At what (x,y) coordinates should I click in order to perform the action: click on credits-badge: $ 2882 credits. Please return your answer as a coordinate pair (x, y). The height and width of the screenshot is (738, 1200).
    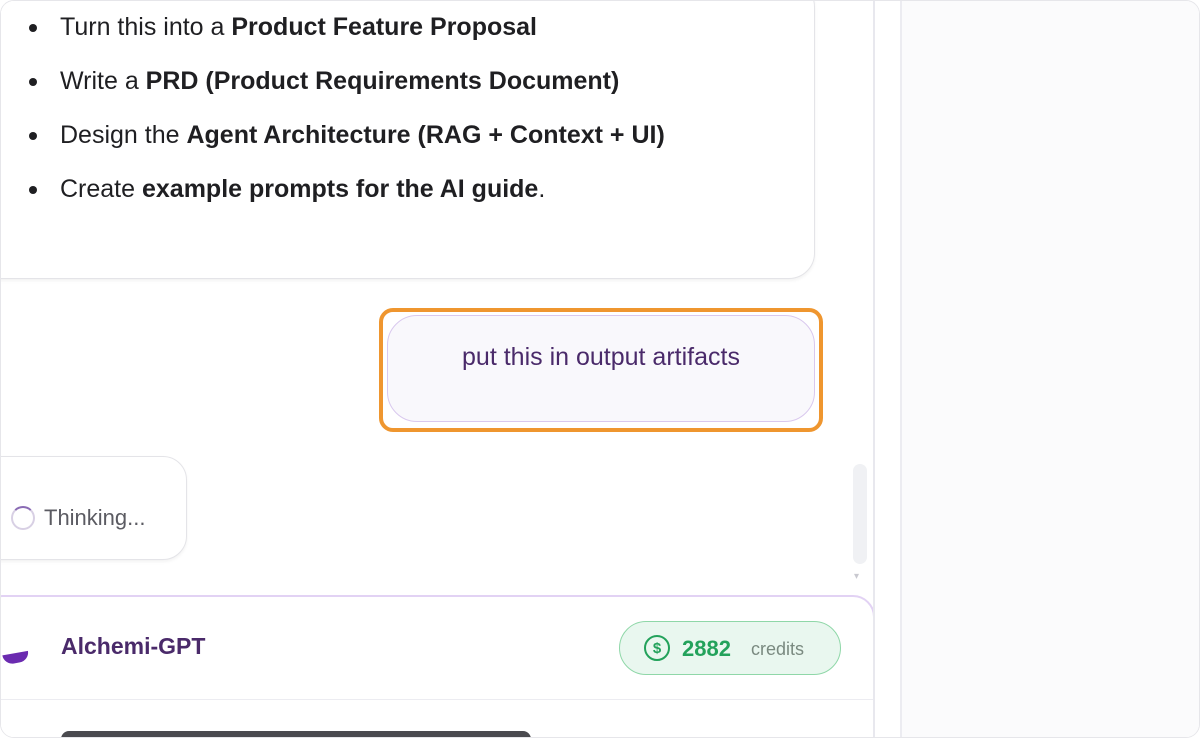
    Looking at the image, I should click on (730, 648).